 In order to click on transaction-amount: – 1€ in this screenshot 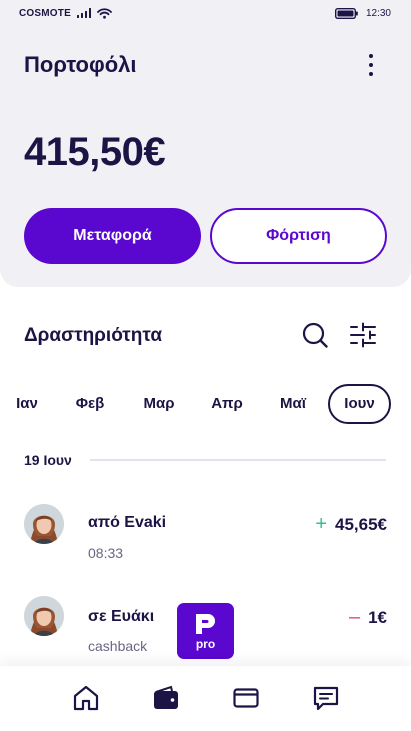, I will do `click(368, 617)`.